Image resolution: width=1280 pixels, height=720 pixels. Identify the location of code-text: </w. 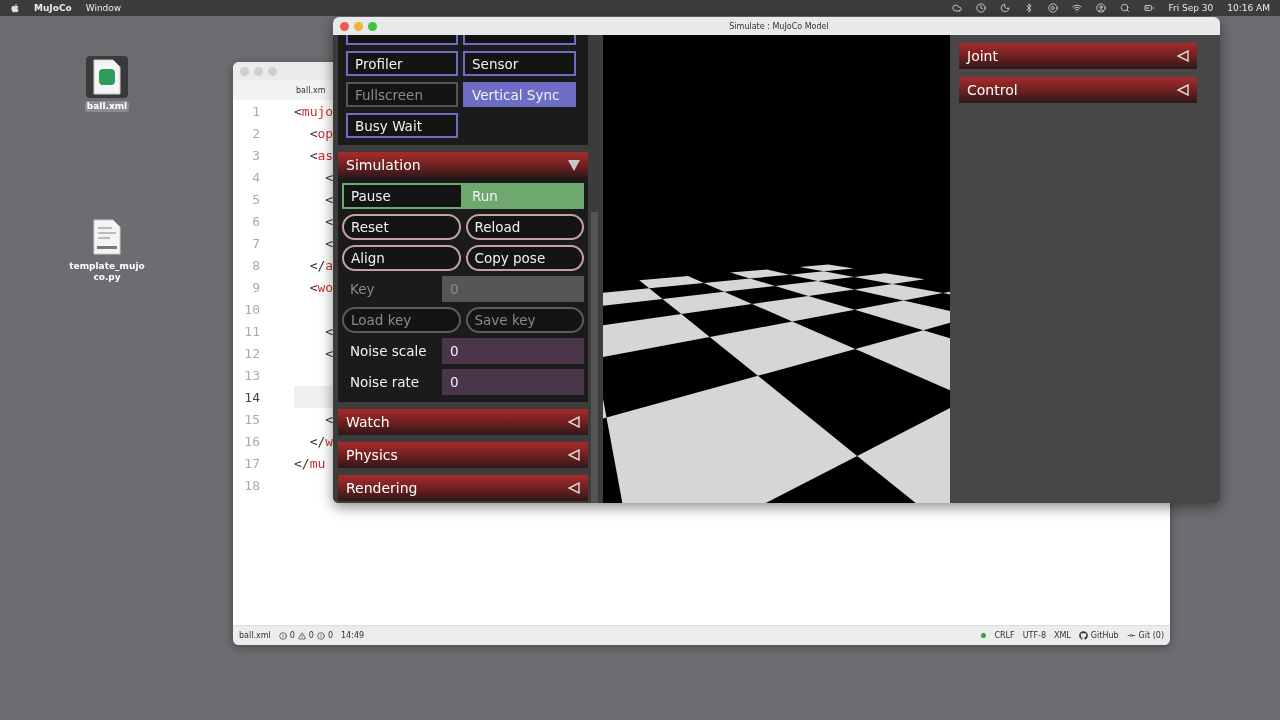
(321, 441).